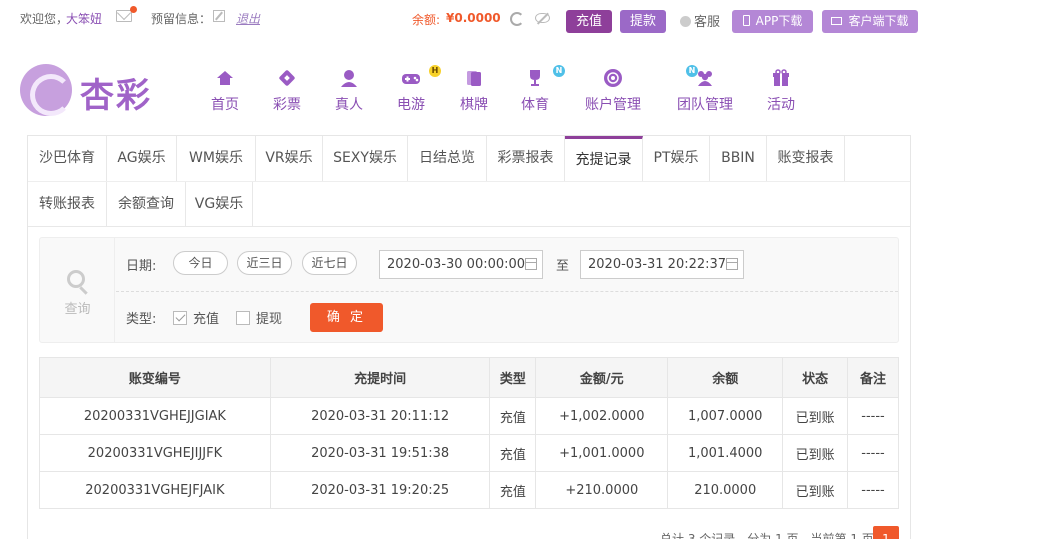  What do you see at coordinates (180, 318) in the screenshot?
I see `checkbox-checked` at bounding box center [180, 318].